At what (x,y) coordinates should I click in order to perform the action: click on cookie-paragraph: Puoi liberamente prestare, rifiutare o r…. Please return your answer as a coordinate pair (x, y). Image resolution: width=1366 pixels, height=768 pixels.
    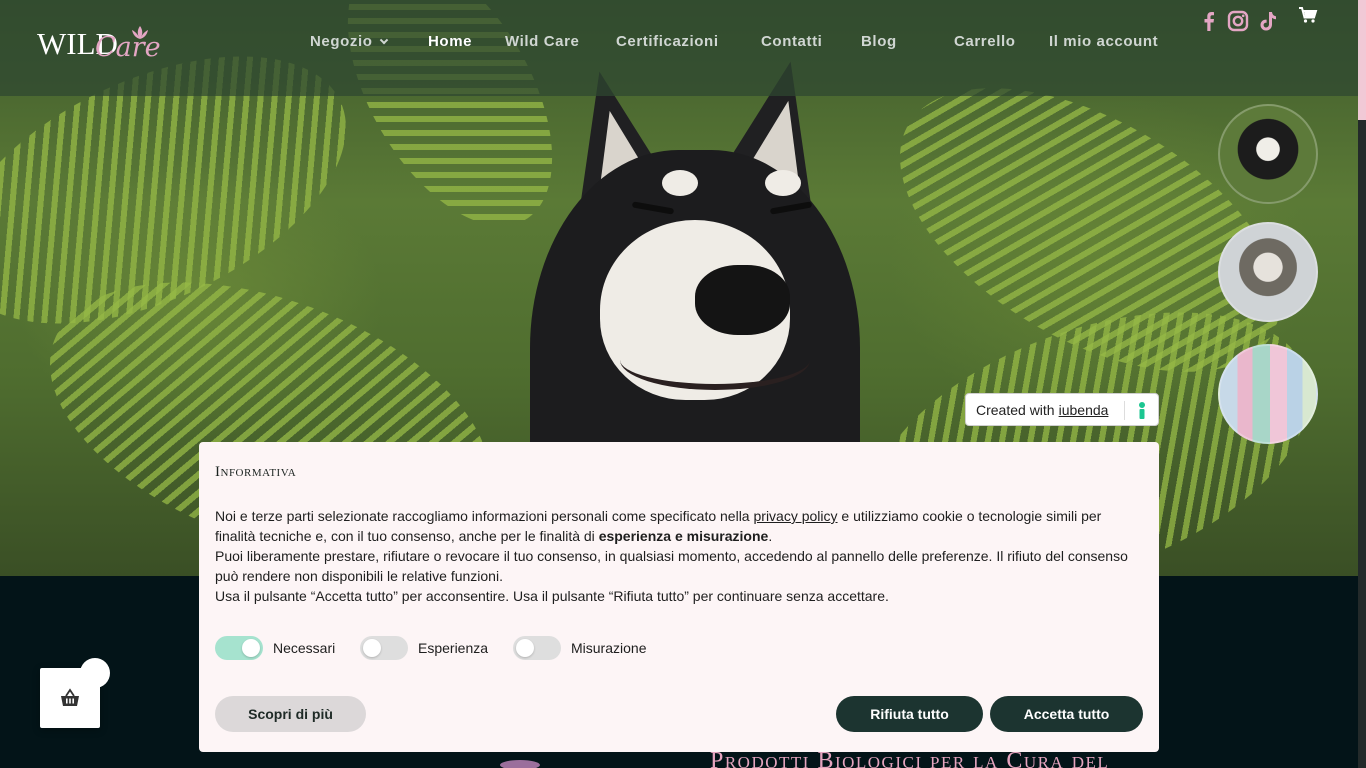
    Looking at the image, I should click on (671, 566).